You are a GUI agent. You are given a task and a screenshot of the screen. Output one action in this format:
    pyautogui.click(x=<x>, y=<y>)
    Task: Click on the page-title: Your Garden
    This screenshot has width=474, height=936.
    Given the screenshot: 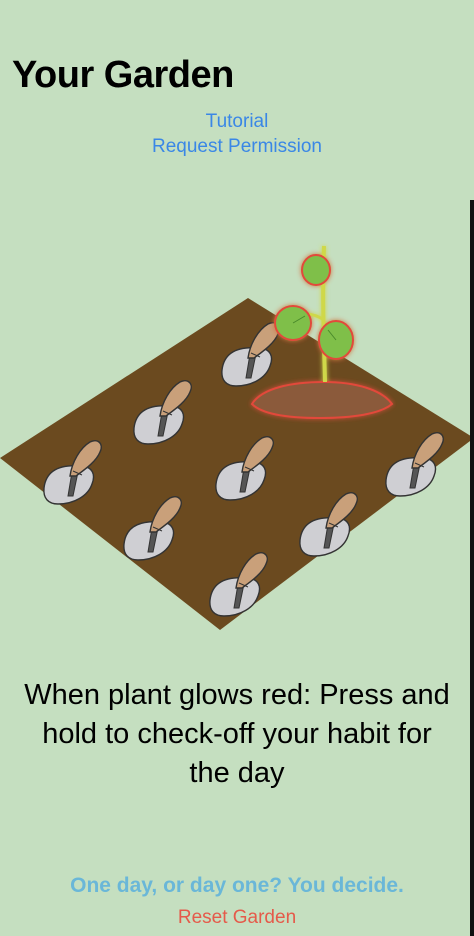 What is the action you would take?
    pyautogui.click(x=123, y=75)
    